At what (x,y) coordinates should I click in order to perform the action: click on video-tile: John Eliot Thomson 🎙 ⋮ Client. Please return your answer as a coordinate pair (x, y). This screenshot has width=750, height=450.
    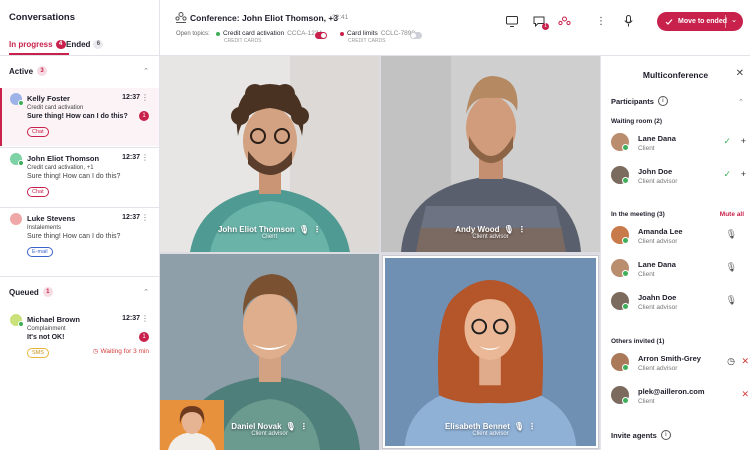
    Looking at the image, I should click on (269, 154).